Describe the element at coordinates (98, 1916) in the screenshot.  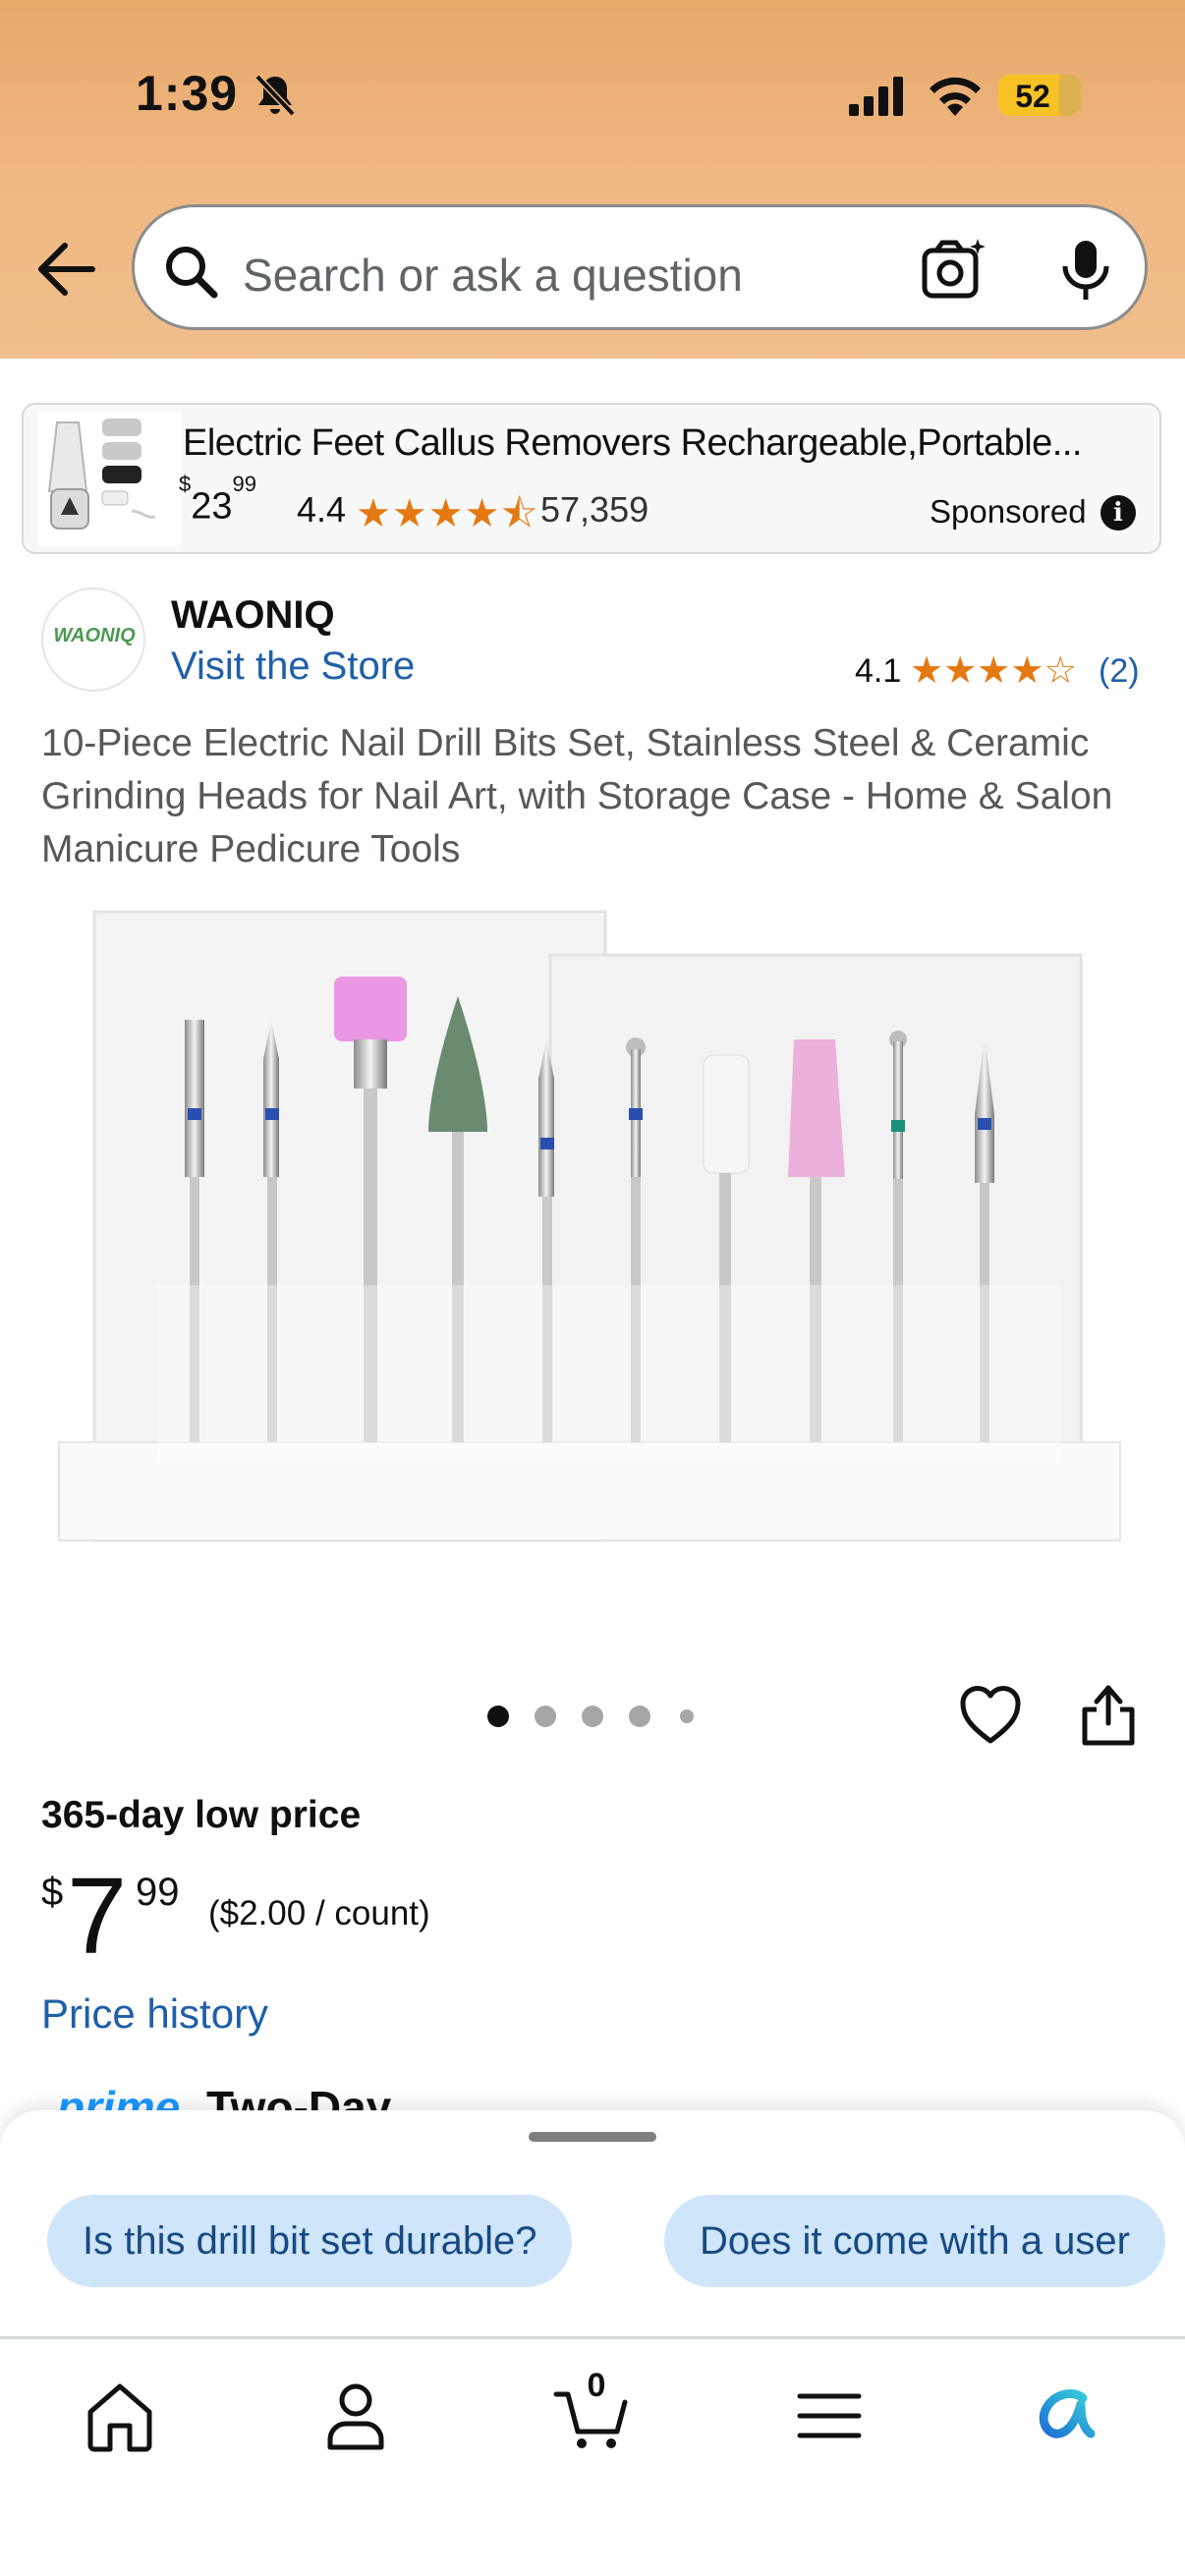
I see `price-whole: 7` at that location.